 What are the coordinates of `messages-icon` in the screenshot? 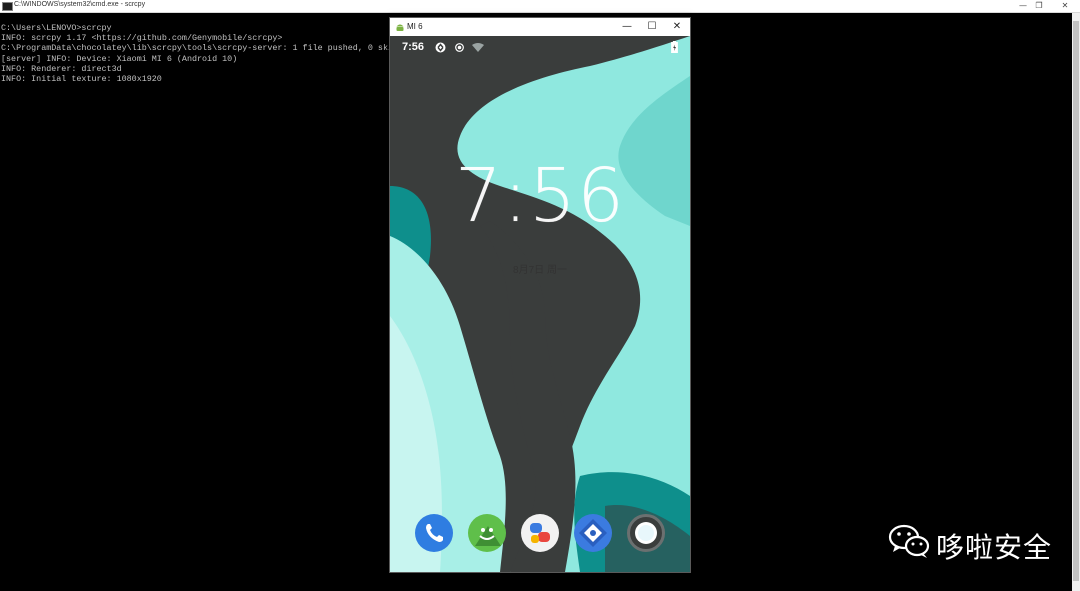 It's located at (488, 536).